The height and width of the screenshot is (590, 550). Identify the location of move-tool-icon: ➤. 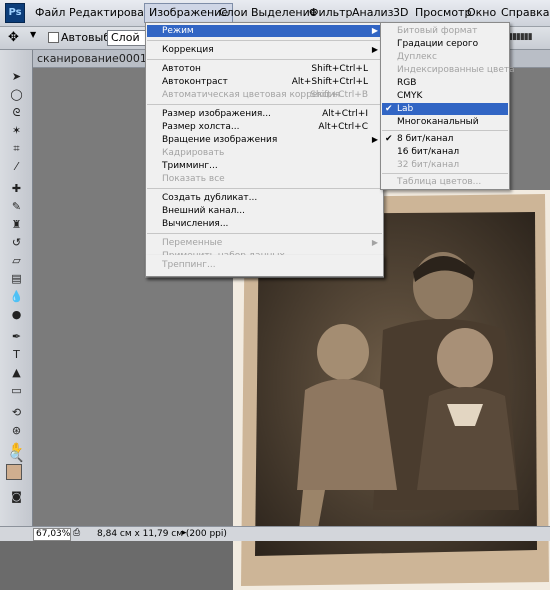
(16, 76).